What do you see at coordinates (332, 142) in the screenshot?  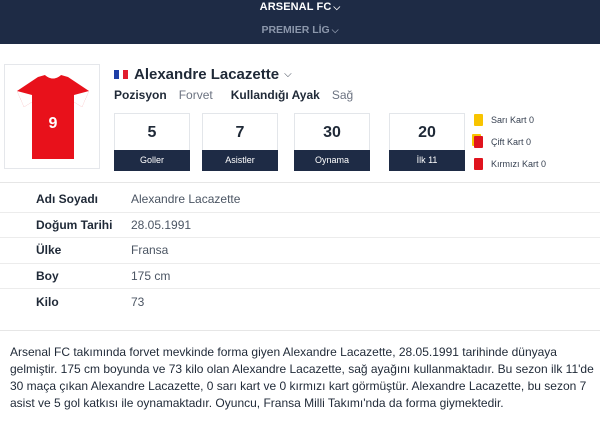 I see `stat-appearances: 30 Oynama` at bounding box center [332, 142].